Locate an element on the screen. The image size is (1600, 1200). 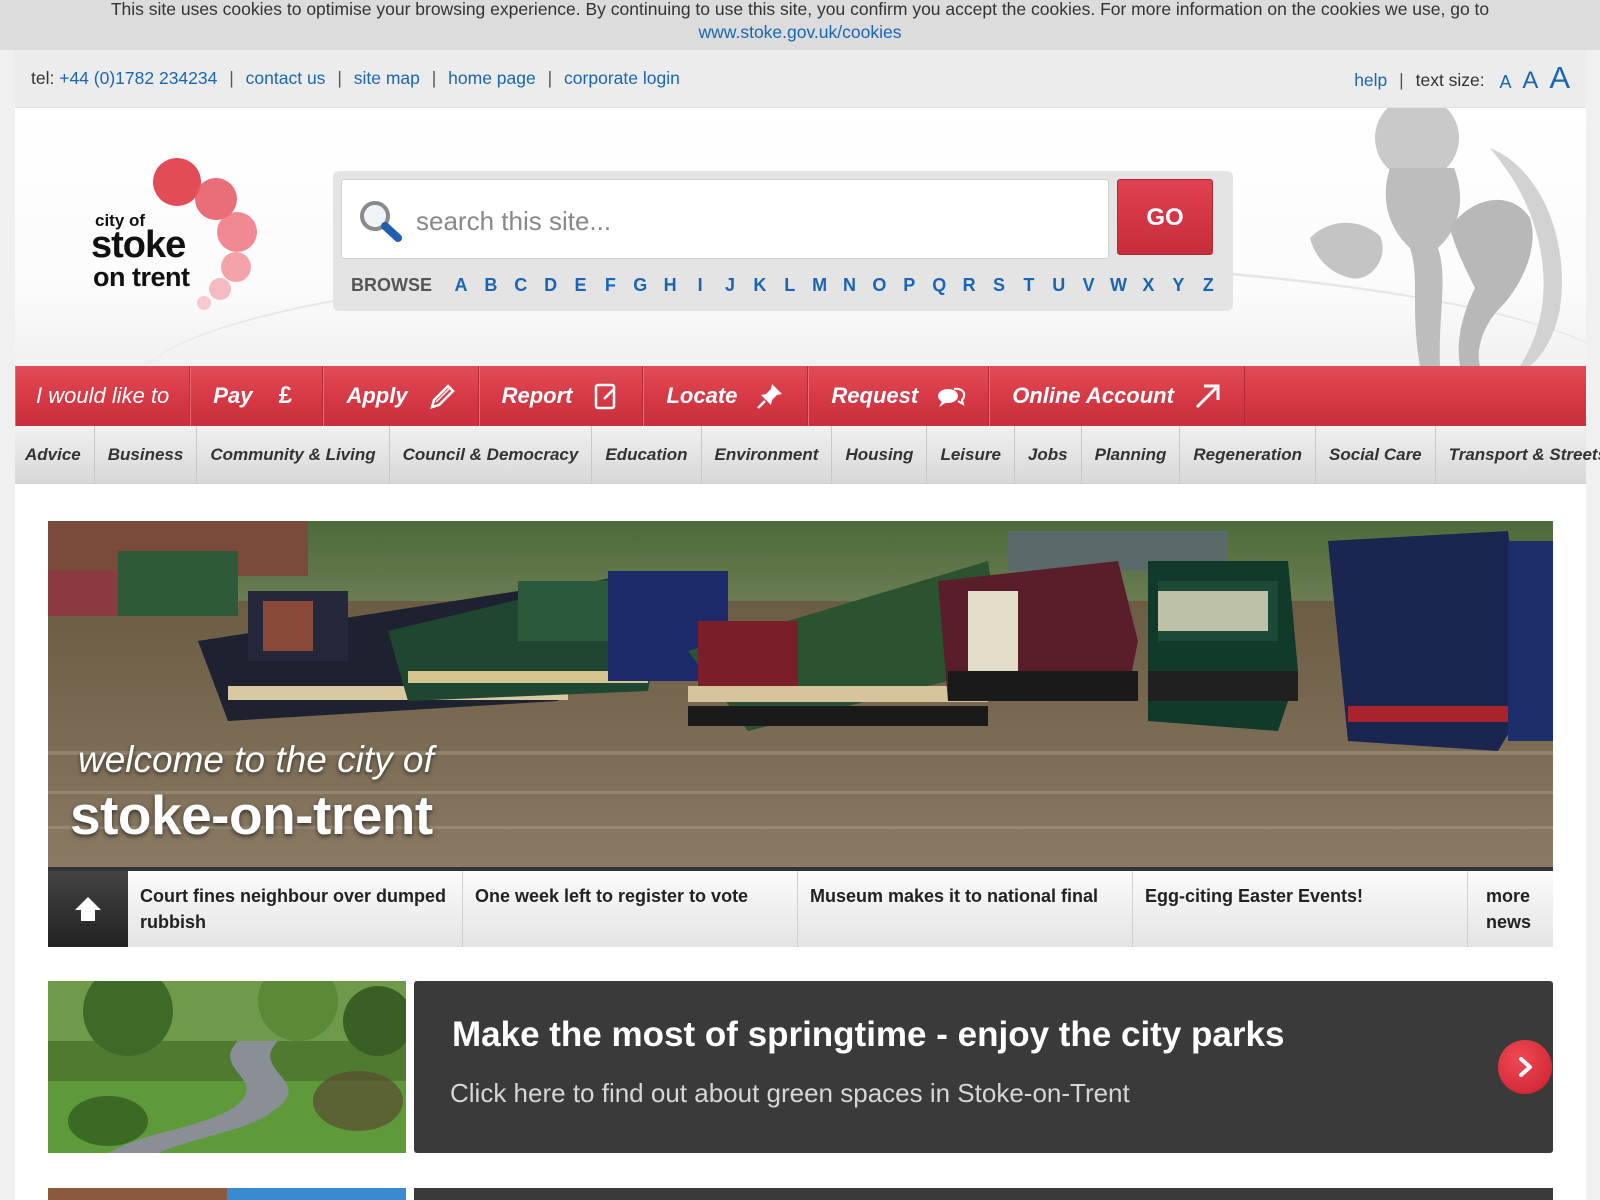
text-size-medium: A is located at coordinates (1530, 80).